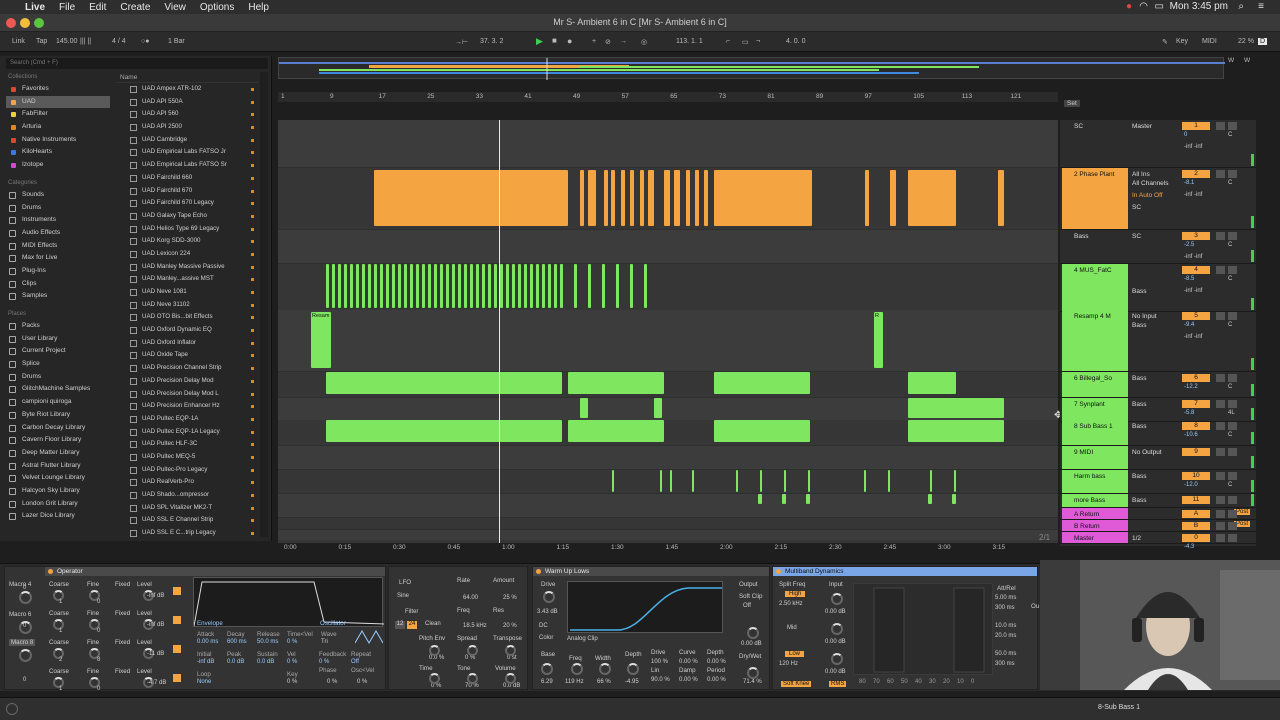 This screenshot has width=1280, height=720. I want to click on midi-map-button: MIDI, so click(1209, 41).